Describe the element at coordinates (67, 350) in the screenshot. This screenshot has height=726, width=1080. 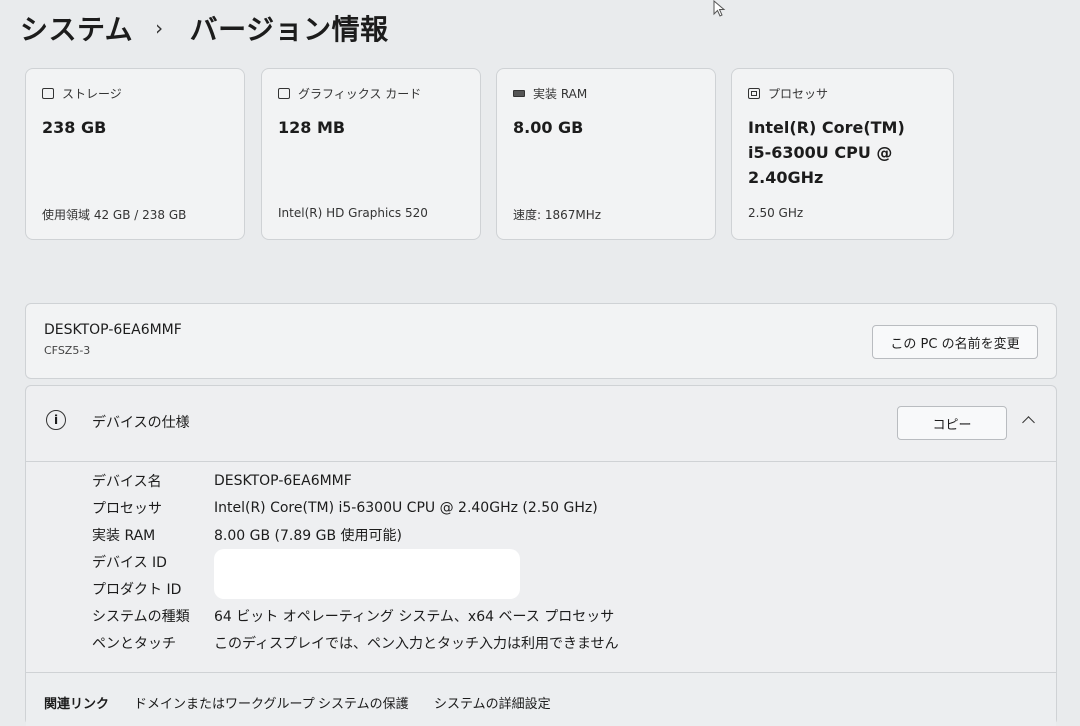
I see `pc-model: CFSZ5-3` at that location.